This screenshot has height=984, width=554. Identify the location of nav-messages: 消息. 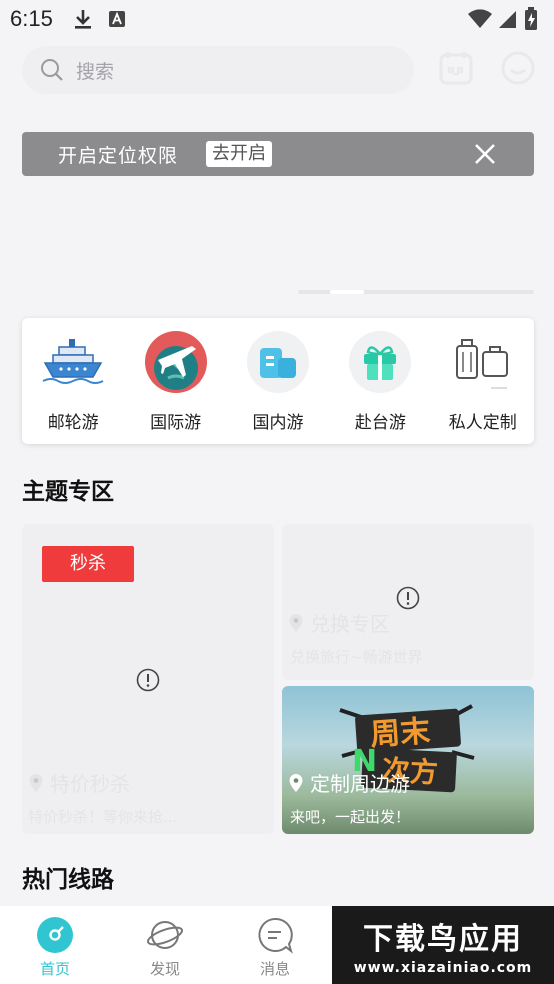
(275, 945).